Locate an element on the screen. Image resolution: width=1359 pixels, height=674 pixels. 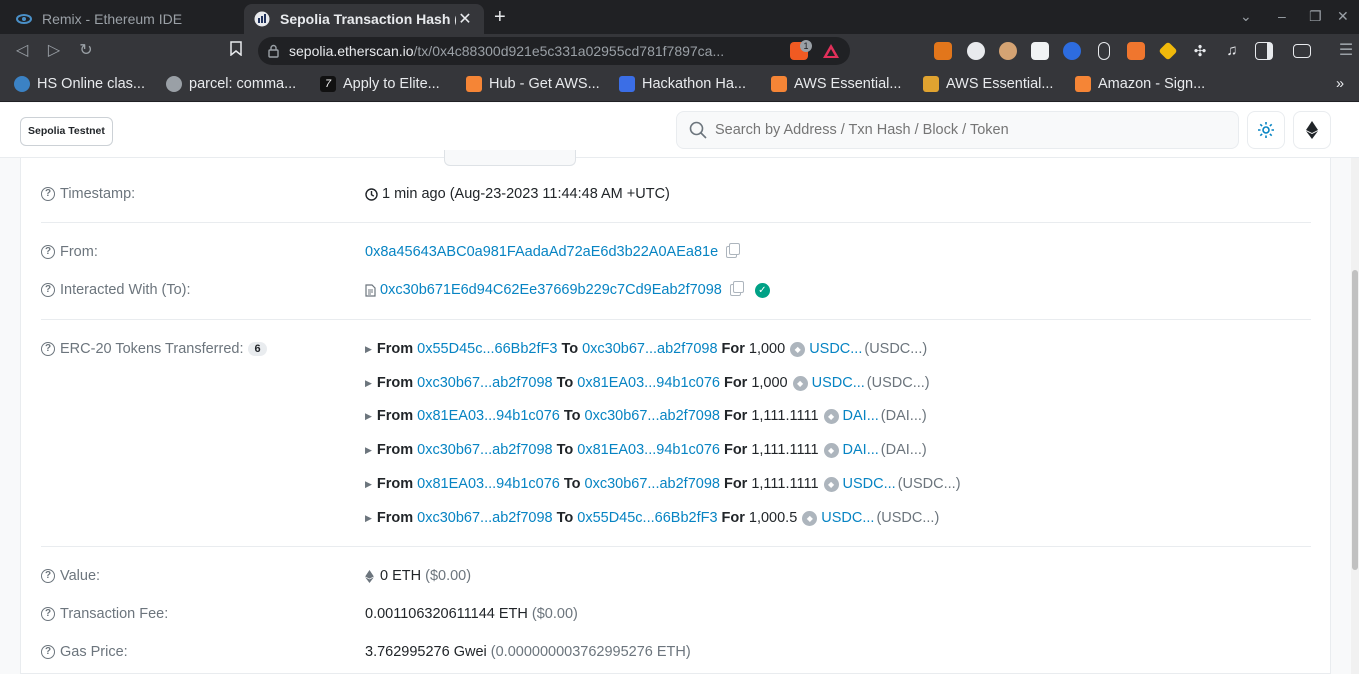
close-window-icon: ✕ is located at coordinates (1343, 16).